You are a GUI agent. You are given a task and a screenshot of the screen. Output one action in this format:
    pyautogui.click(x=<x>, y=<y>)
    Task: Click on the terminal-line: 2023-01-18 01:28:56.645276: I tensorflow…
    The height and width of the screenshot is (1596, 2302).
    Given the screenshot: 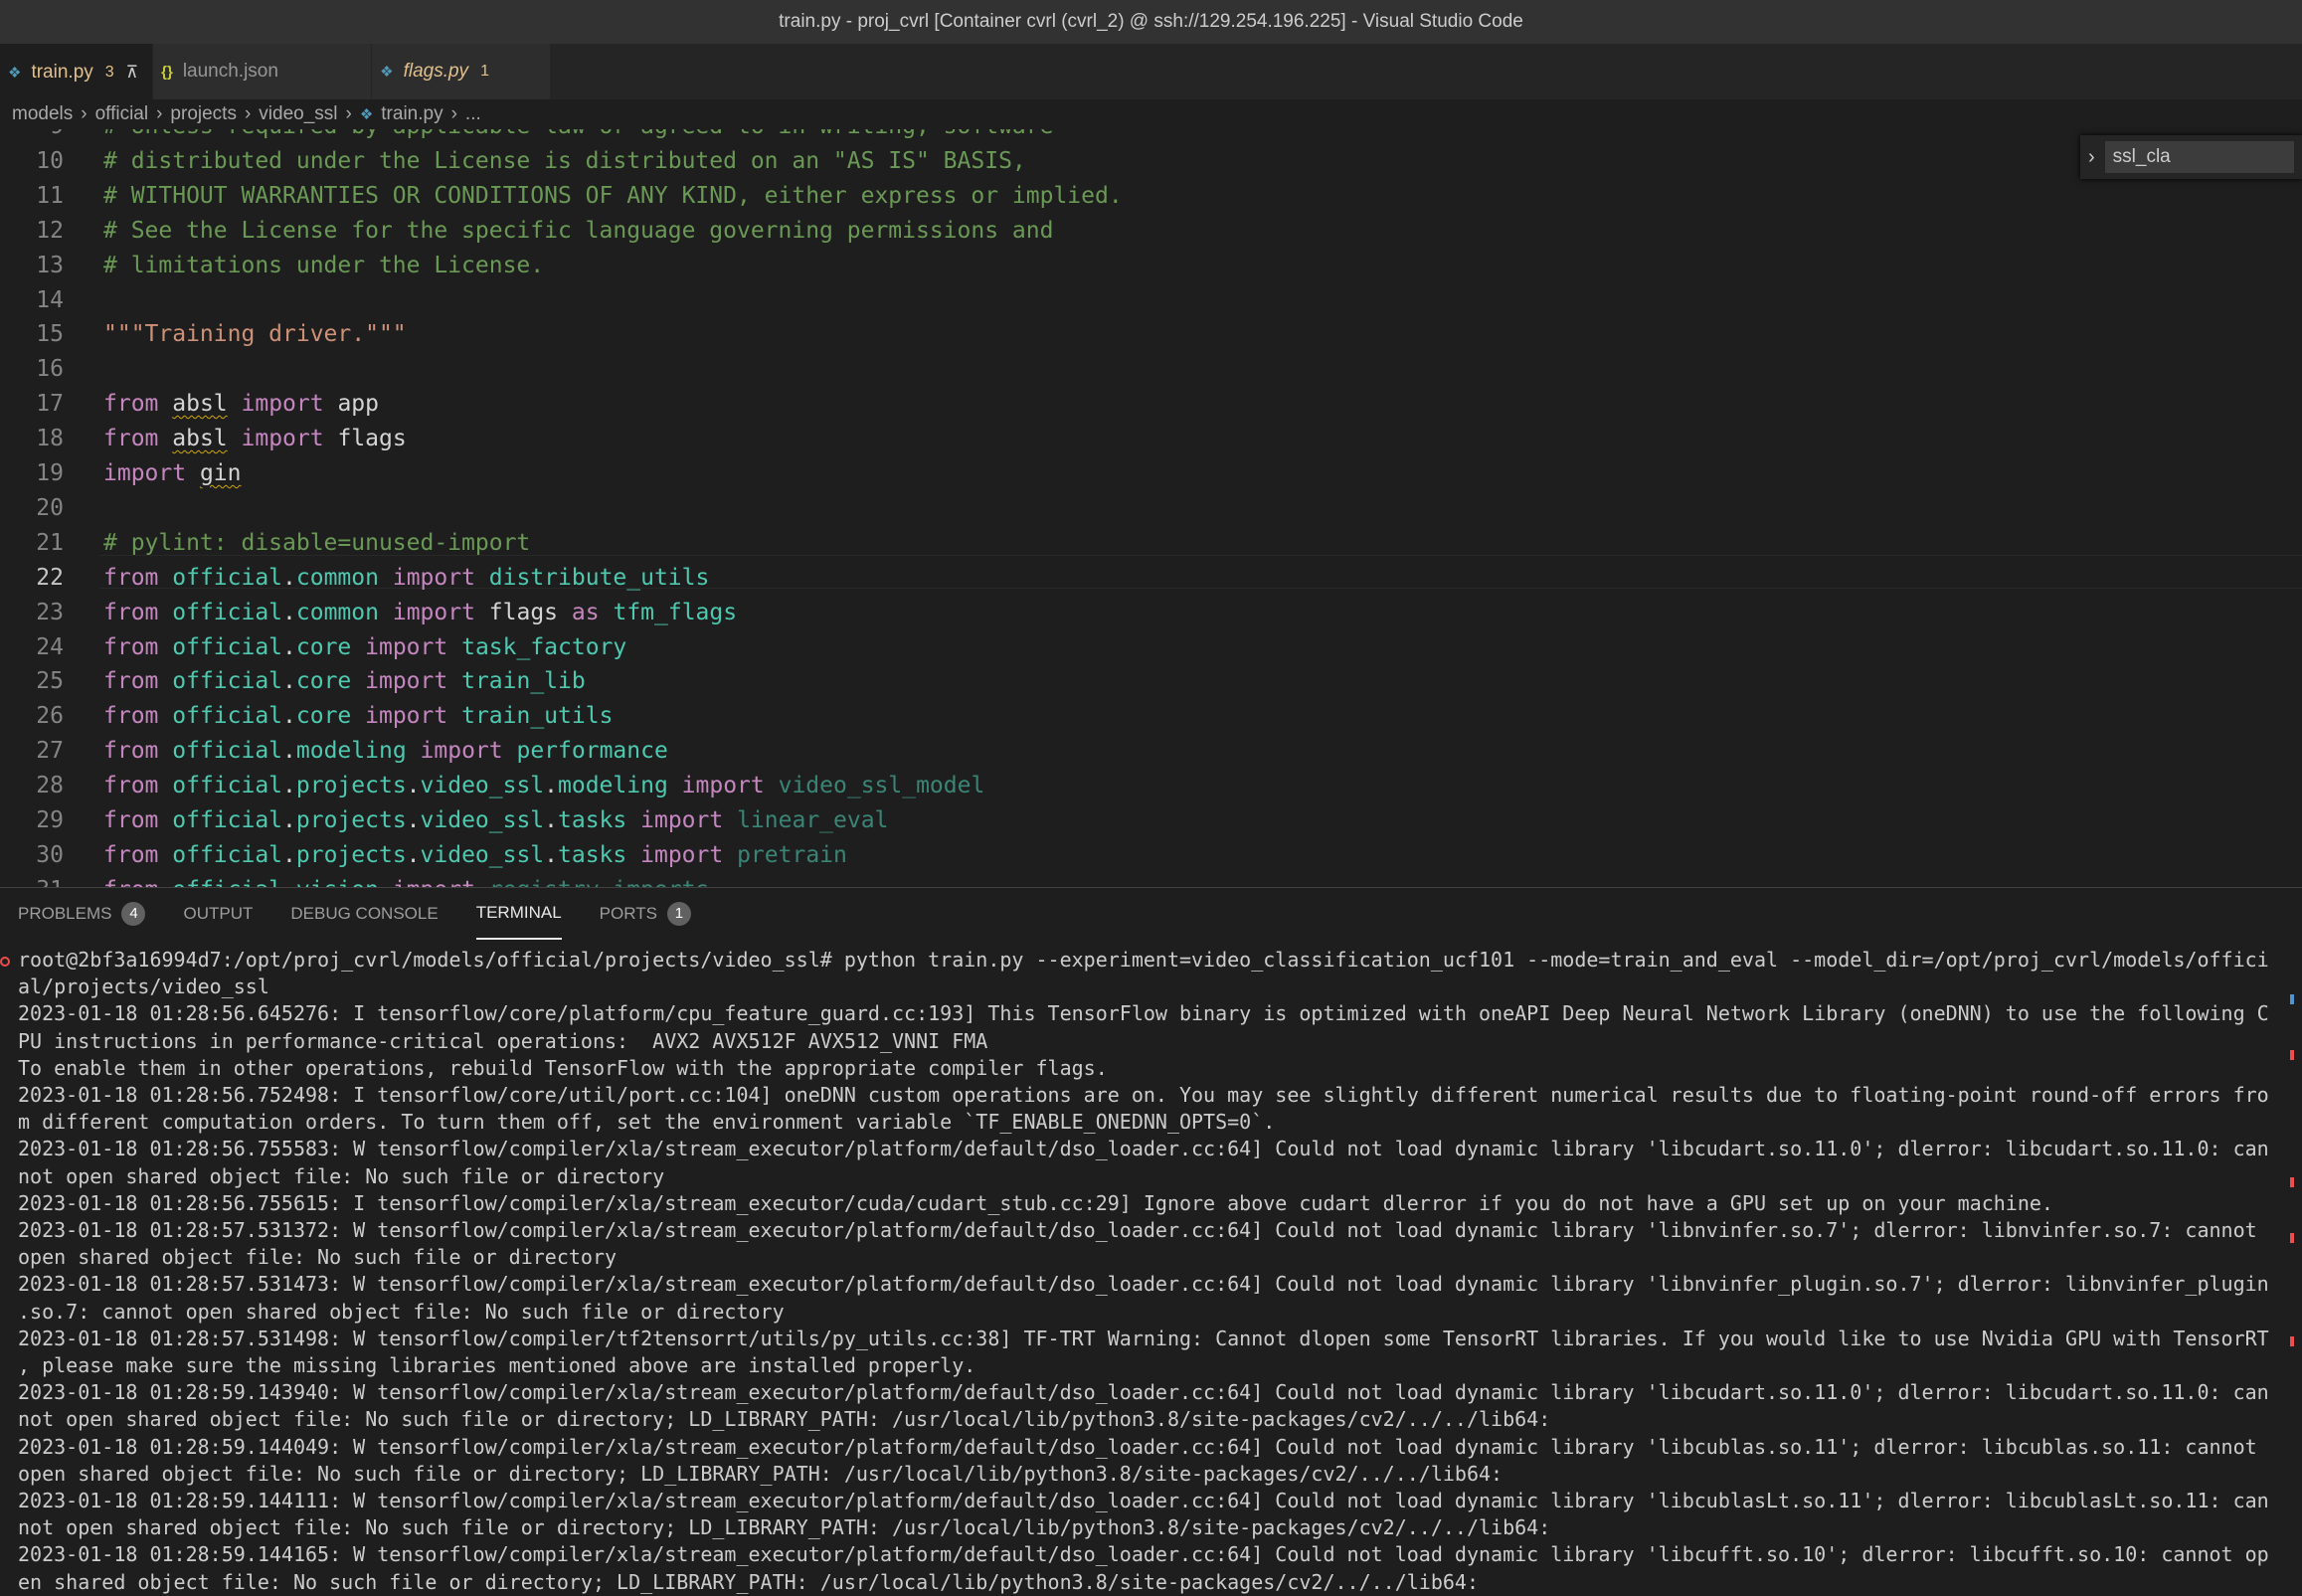 What is the action you would take?
    pyautogui.click(x=1143, y=1014)
    